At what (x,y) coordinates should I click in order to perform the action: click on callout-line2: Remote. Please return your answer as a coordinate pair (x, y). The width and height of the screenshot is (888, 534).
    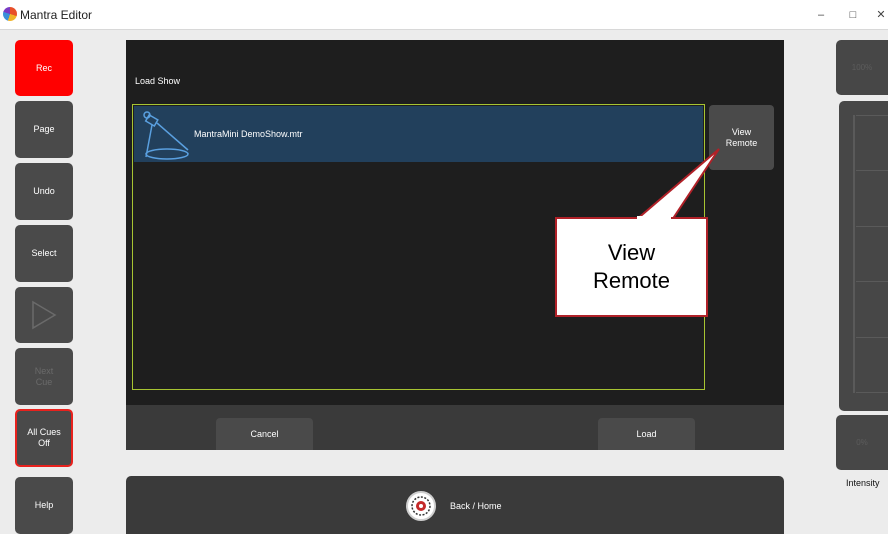
    Looking at the image, I should click on (631, 280).